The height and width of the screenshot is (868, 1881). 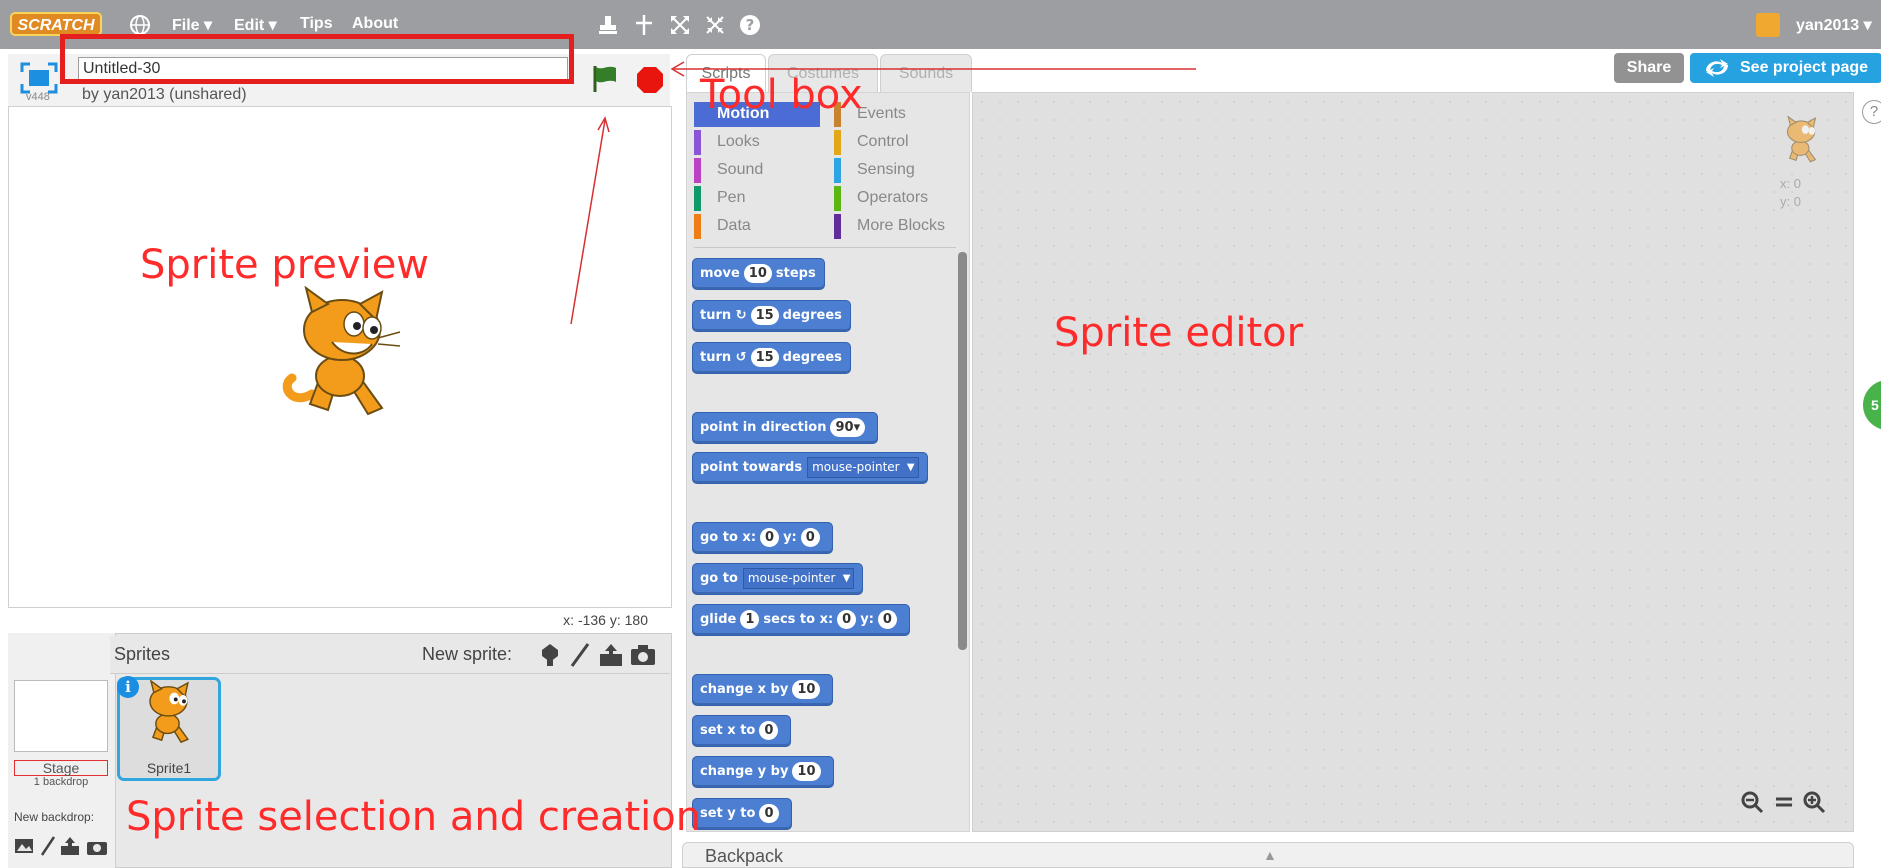 What do you see at coordinates (1800, 141) in the screenshot?
I see `sprite-info-thumbnail-icon` at bounding box center [1800, 141].